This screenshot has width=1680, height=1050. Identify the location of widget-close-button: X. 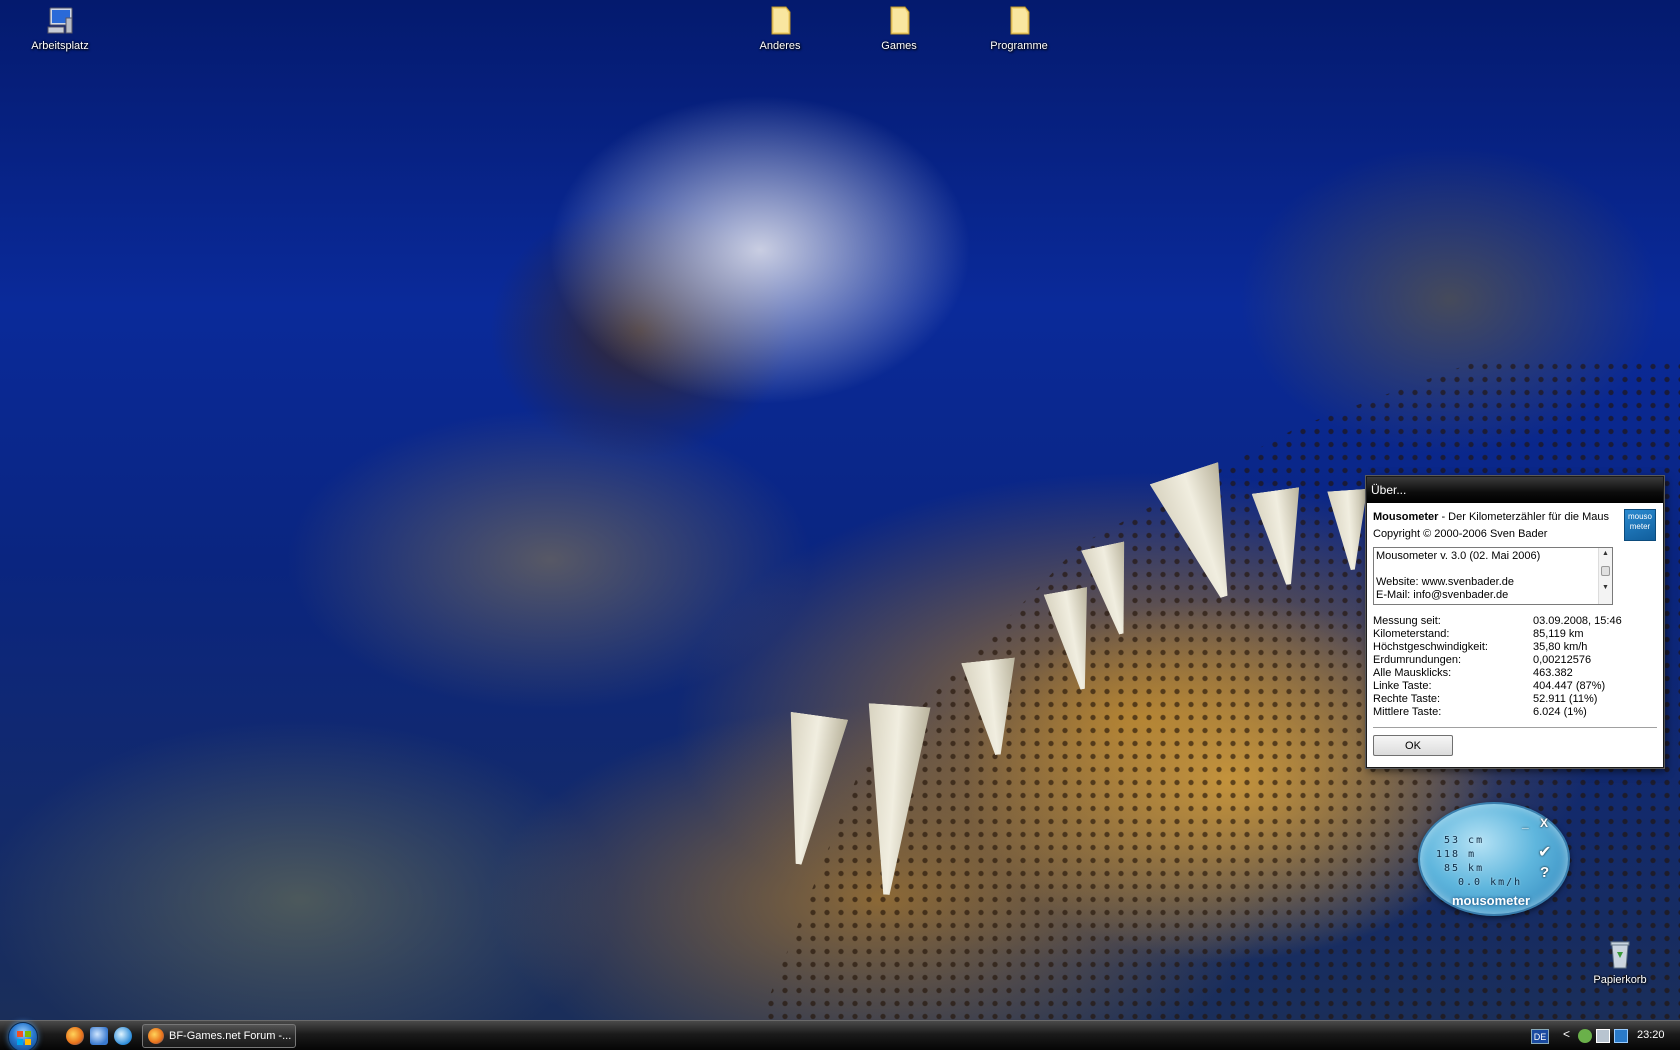
(1544, 823).